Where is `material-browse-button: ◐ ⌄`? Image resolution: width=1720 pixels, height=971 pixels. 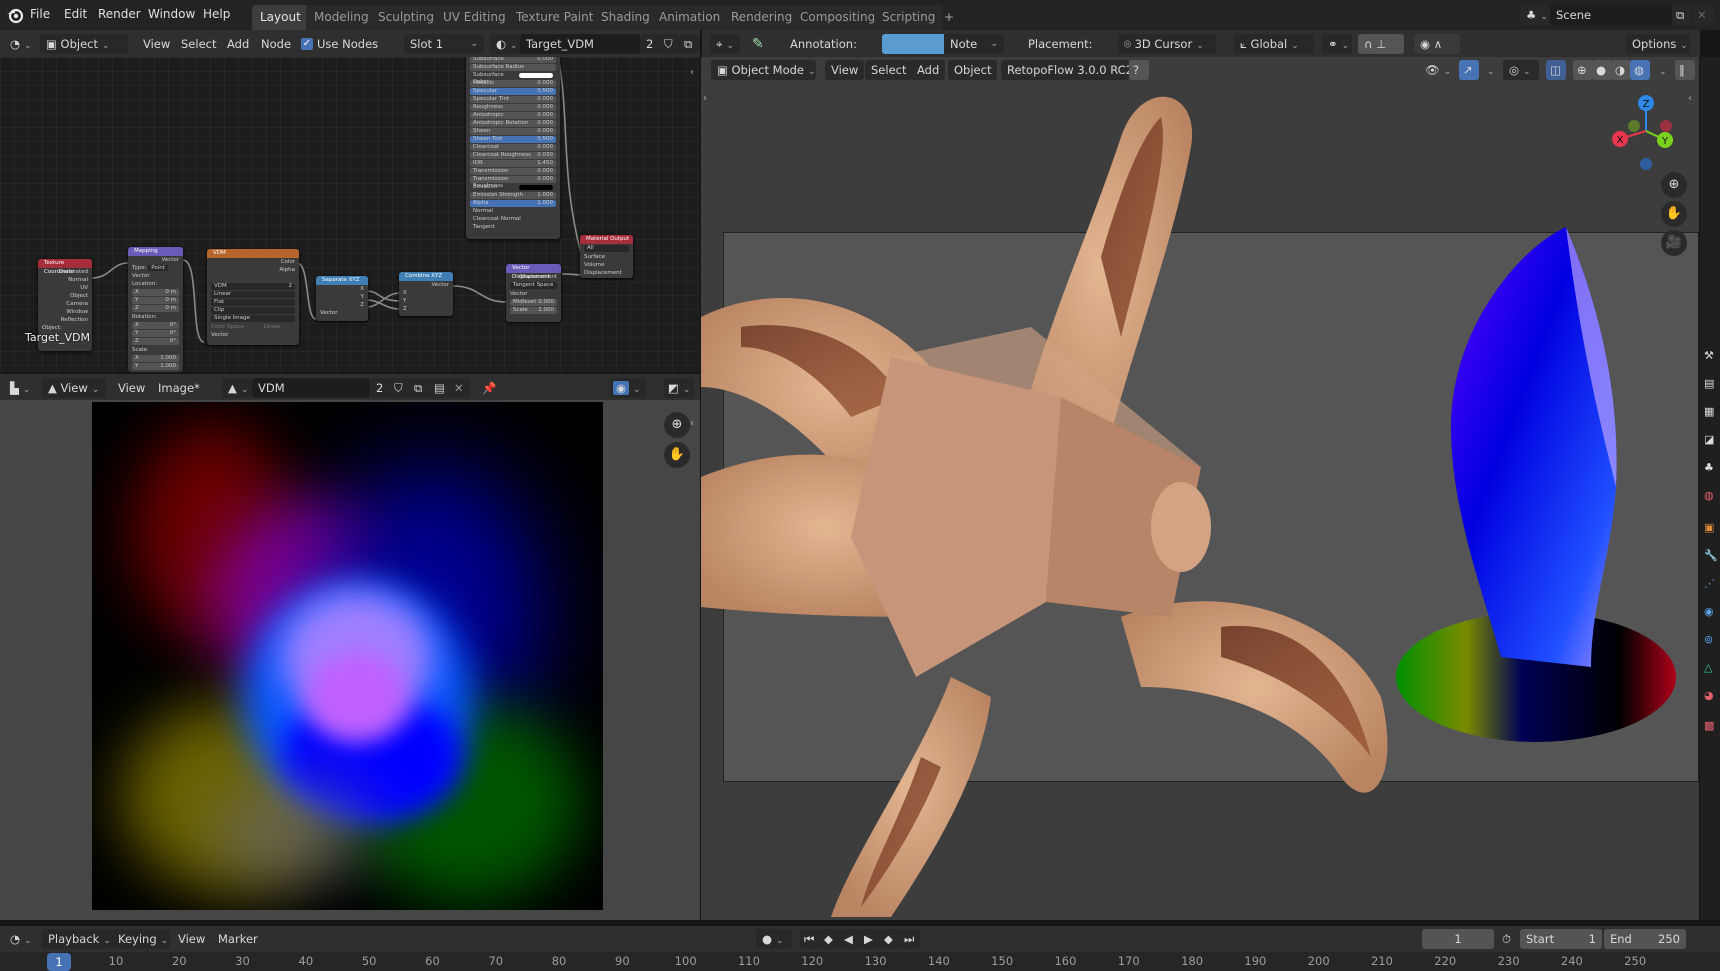 material-browse-button: ◐ ⌄ is located at coordinates (505, 44).